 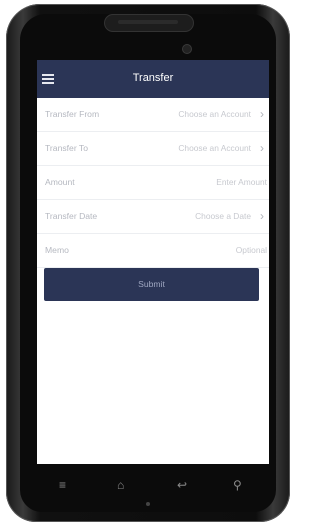 What do you see at coordinates (214, 148) in the screenshot?
I see `transfer-to-value: Choose an Account` at bounding box center [214, 148].